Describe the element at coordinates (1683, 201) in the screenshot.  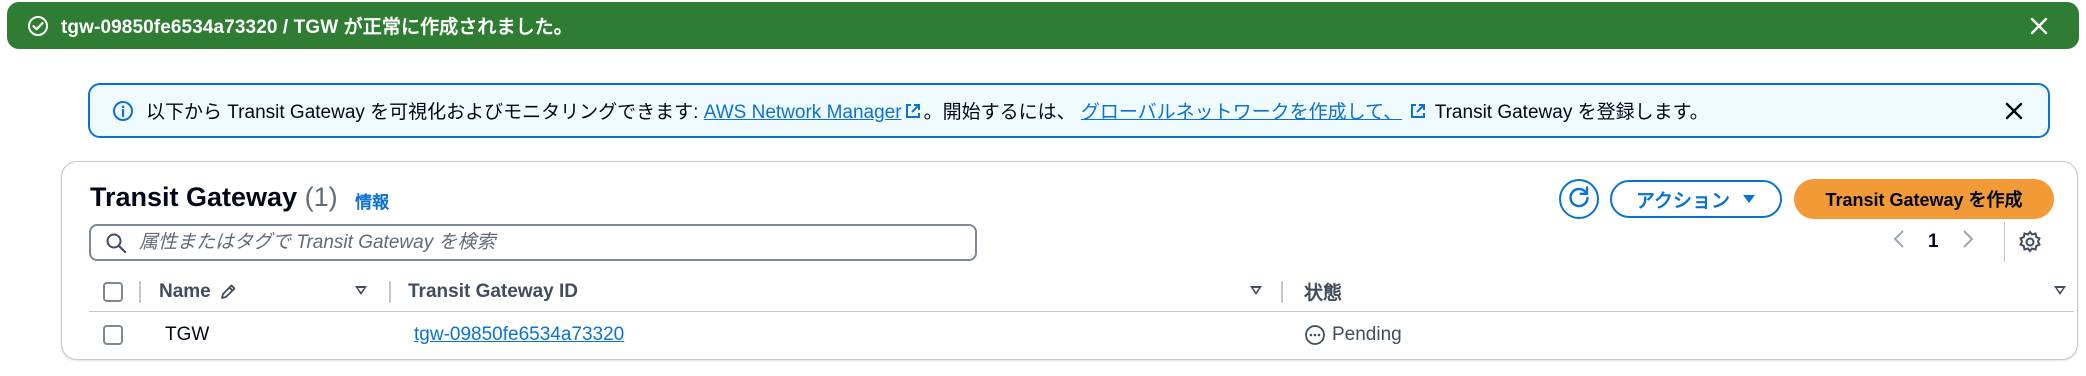
I see `actions-label: アクション` at that location.